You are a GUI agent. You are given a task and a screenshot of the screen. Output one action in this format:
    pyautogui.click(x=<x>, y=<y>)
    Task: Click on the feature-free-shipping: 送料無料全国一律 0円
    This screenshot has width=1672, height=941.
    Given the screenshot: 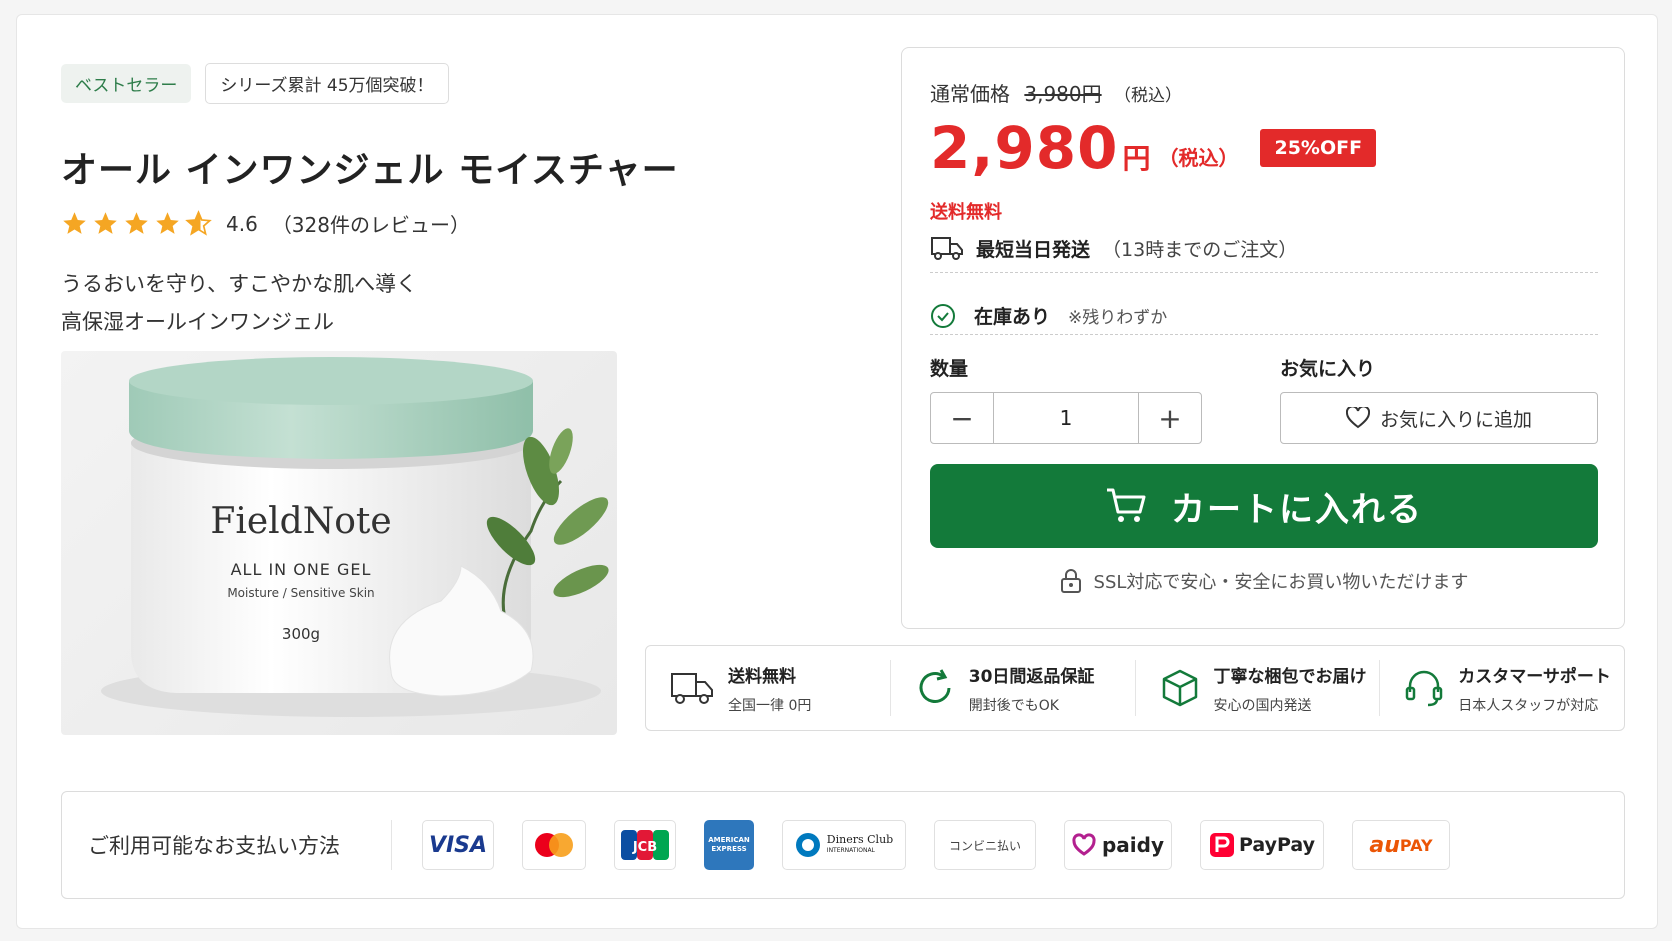 What is the action you would take?
    pyautogui.click(x=768, y=688)
    